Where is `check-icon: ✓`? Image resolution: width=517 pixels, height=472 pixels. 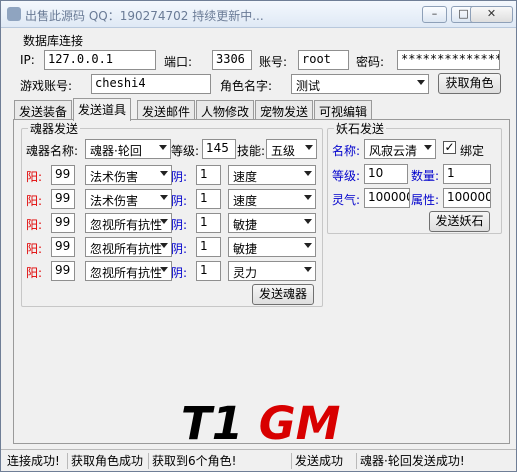
check-icon: ✓ is located at coordinates (449, 147).